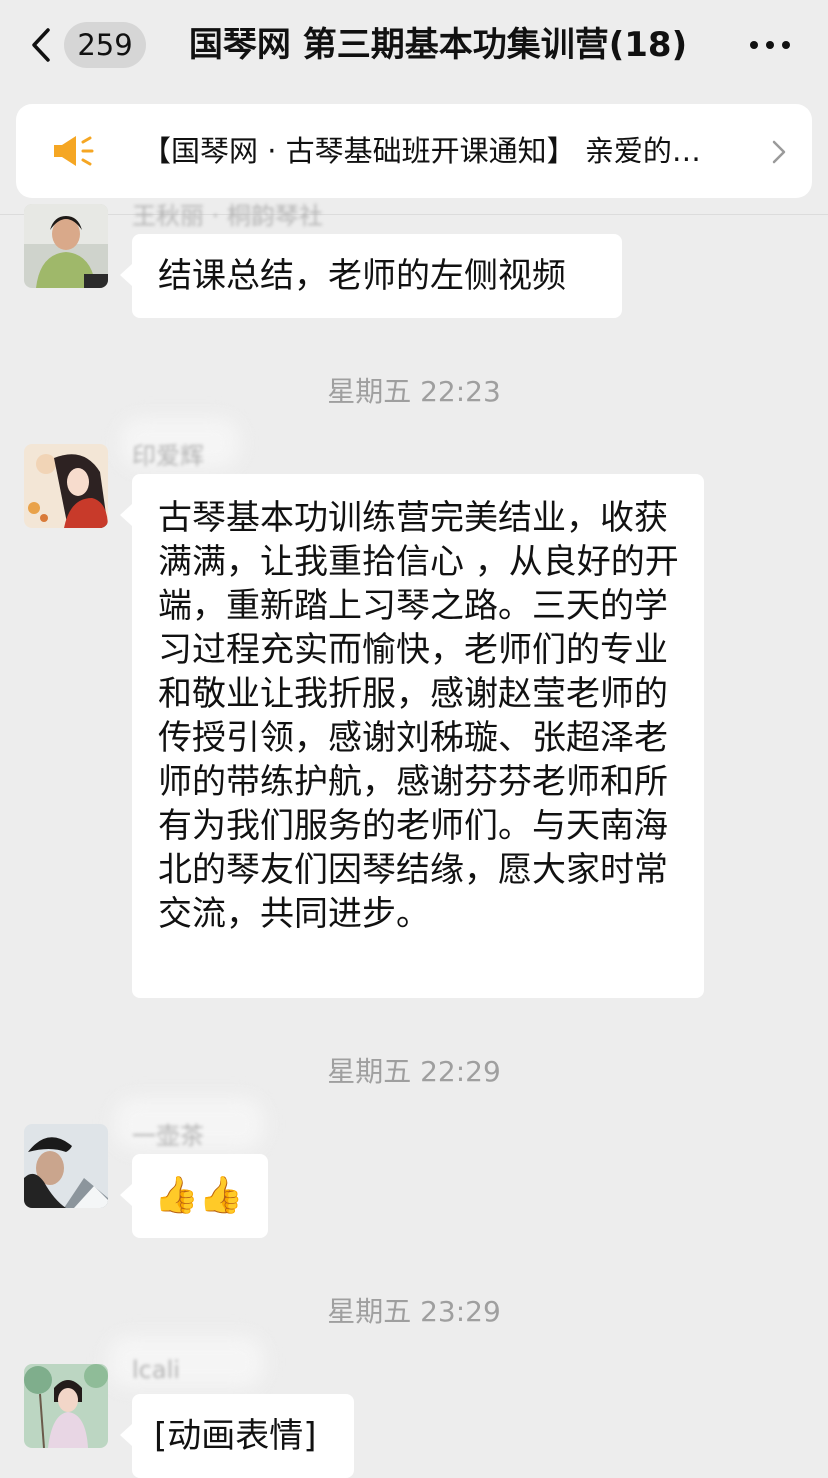 This screenshot has width=828, height=1478. I want to click on sender-name: 一壶茶, so click(168, 1136).